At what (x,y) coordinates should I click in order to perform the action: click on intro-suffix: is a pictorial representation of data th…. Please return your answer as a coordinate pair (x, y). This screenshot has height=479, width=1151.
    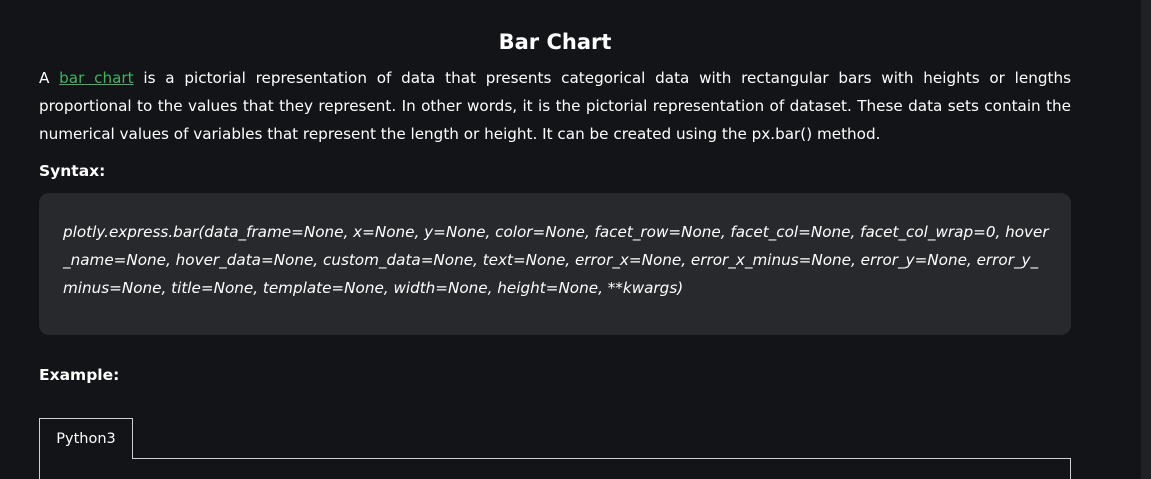
    Looking at the image, I should click on (555, 106).